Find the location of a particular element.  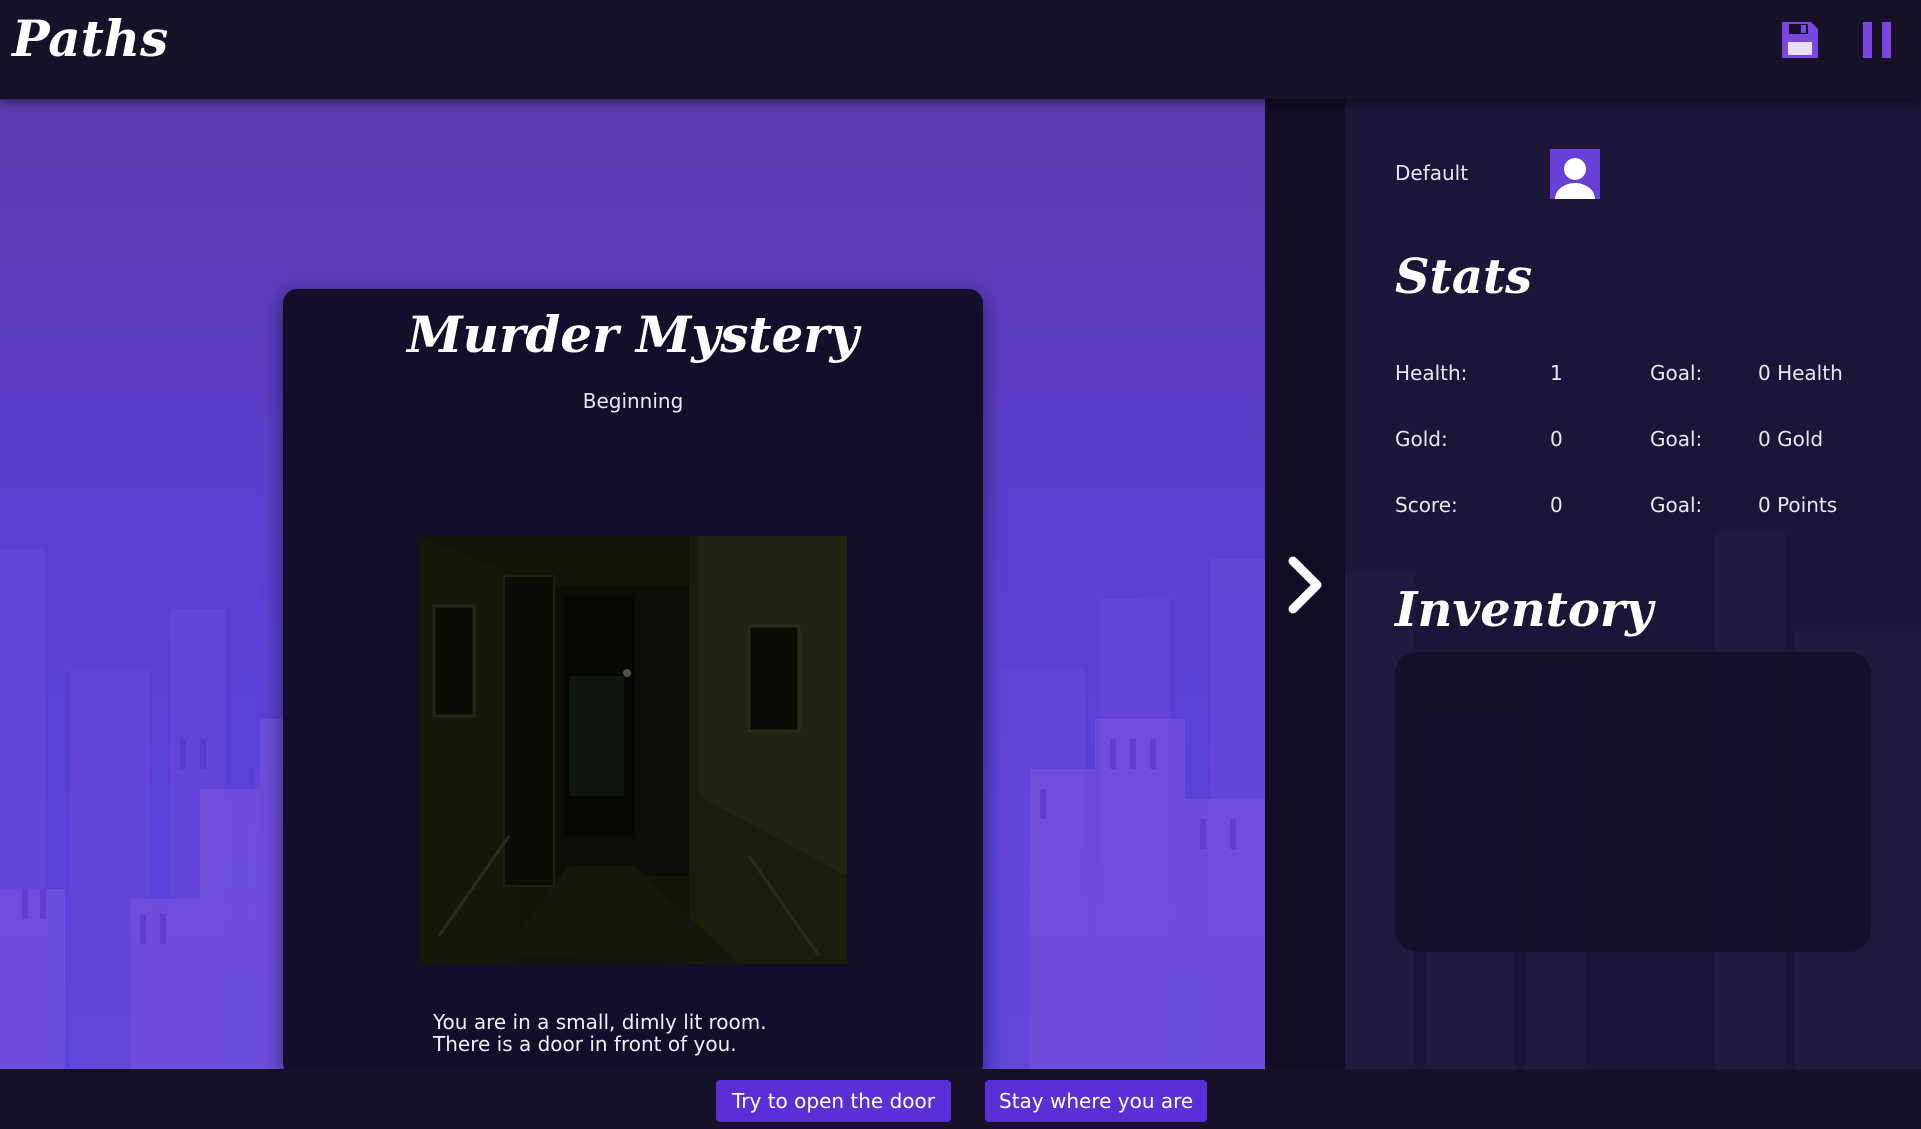

stats-title: Stats is located at coordinates (1464, 277).